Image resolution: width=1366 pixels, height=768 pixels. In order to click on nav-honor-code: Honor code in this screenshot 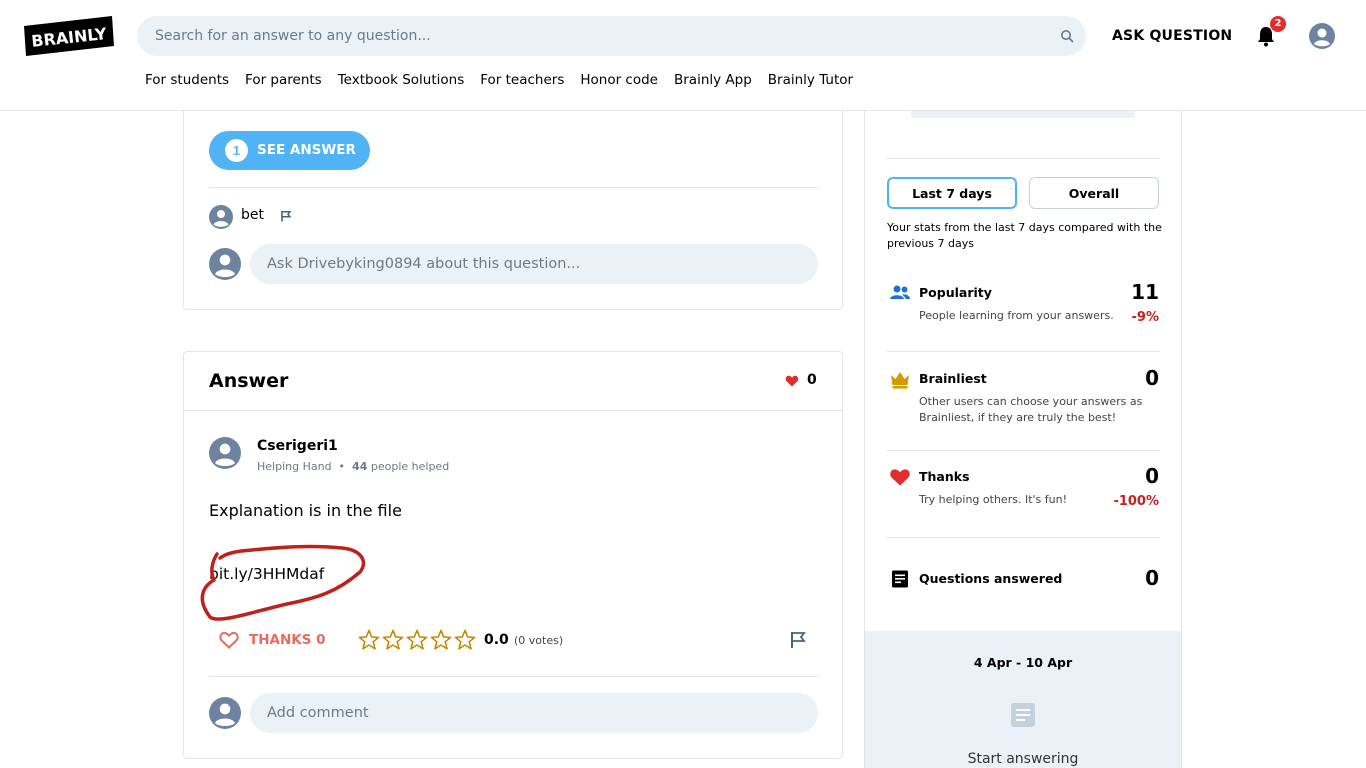, I will do `click(619, 82)`.